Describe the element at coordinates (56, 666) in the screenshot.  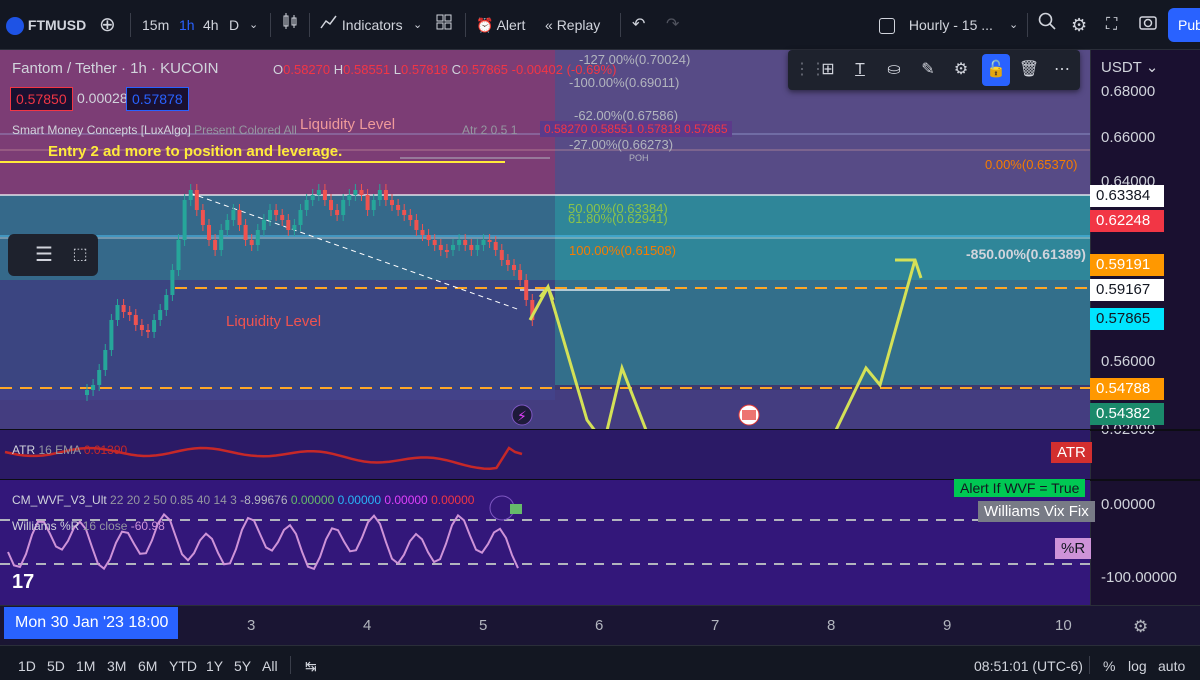
I see `range-5d: 5D` at that location.